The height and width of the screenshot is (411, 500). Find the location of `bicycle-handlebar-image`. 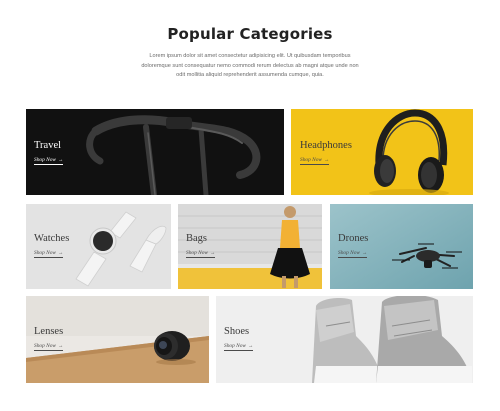

bicycle-handlebar-image is located at coordinates (155, 152).